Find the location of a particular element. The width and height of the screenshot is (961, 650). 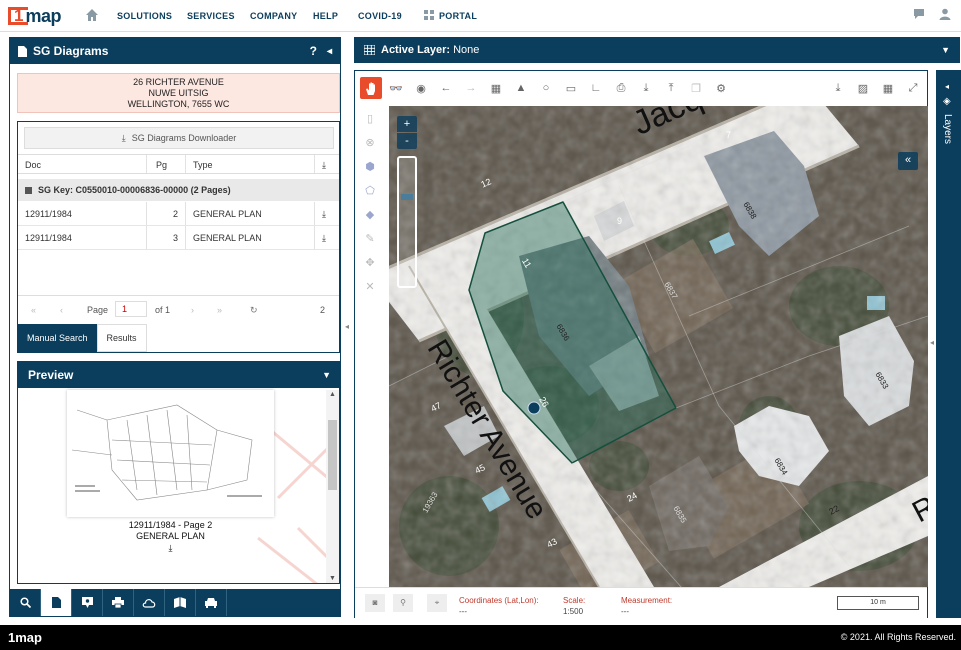

location-pin-button: ⚲ is located at coordinates (403, 603).